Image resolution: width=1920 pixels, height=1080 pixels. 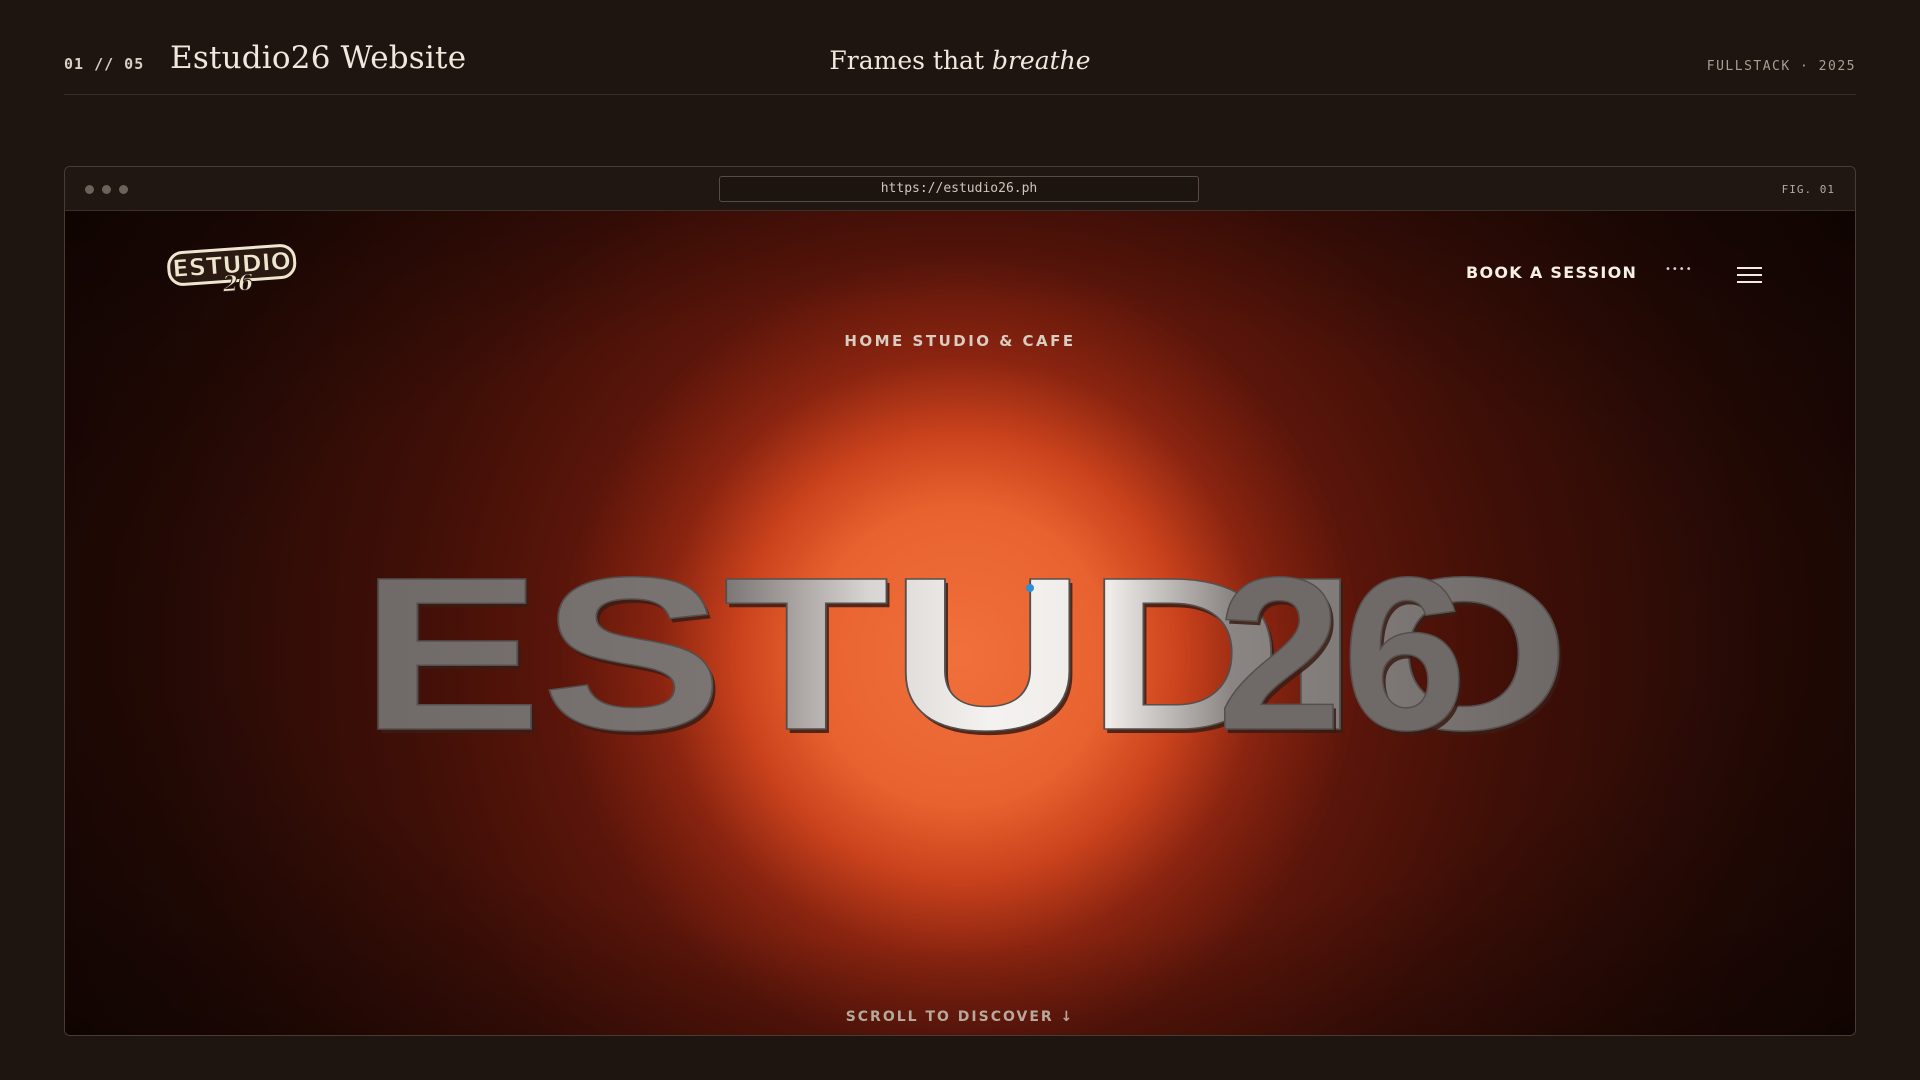 What do you see at coordinates (106, 189) in the screenshot?
I see `window-dot-minimize` at bounding box center [106, 189].